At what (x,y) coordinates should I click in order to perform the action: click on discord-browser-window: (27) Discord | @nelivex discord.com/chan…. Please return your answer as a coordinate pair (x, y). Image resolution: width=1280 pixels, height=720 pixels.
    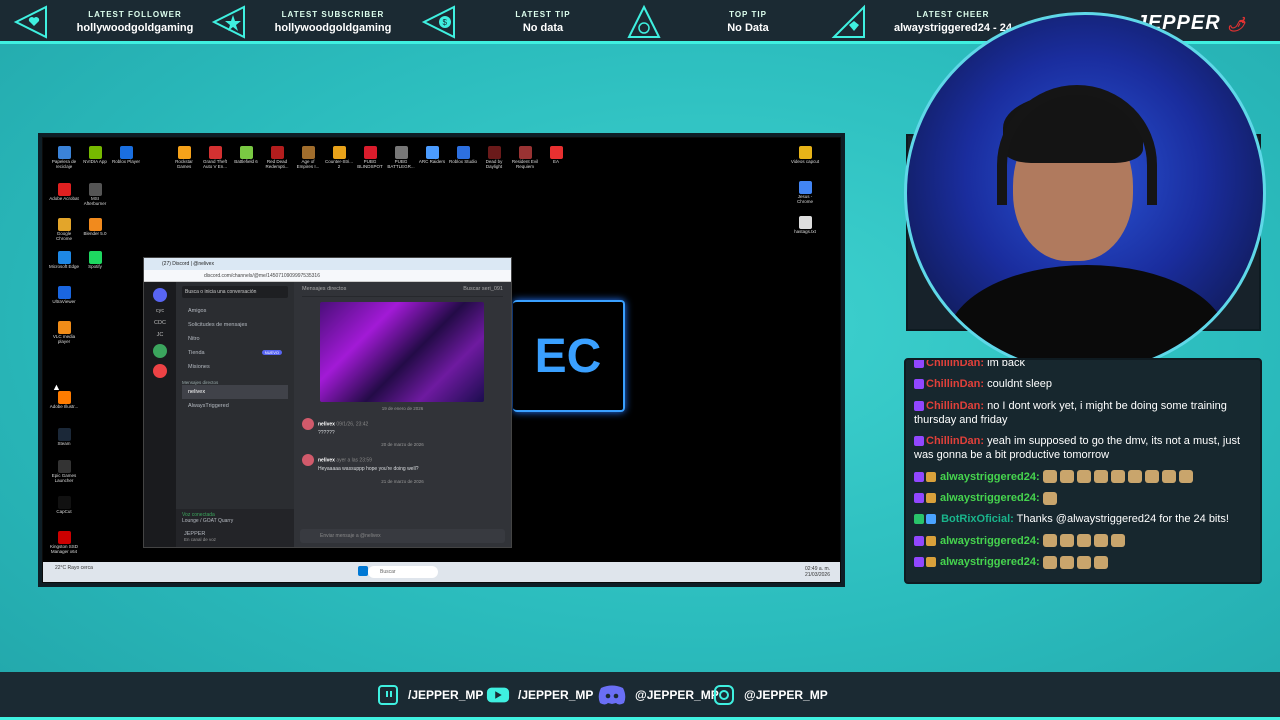
    Looking at the image, I should click on (327, 402).